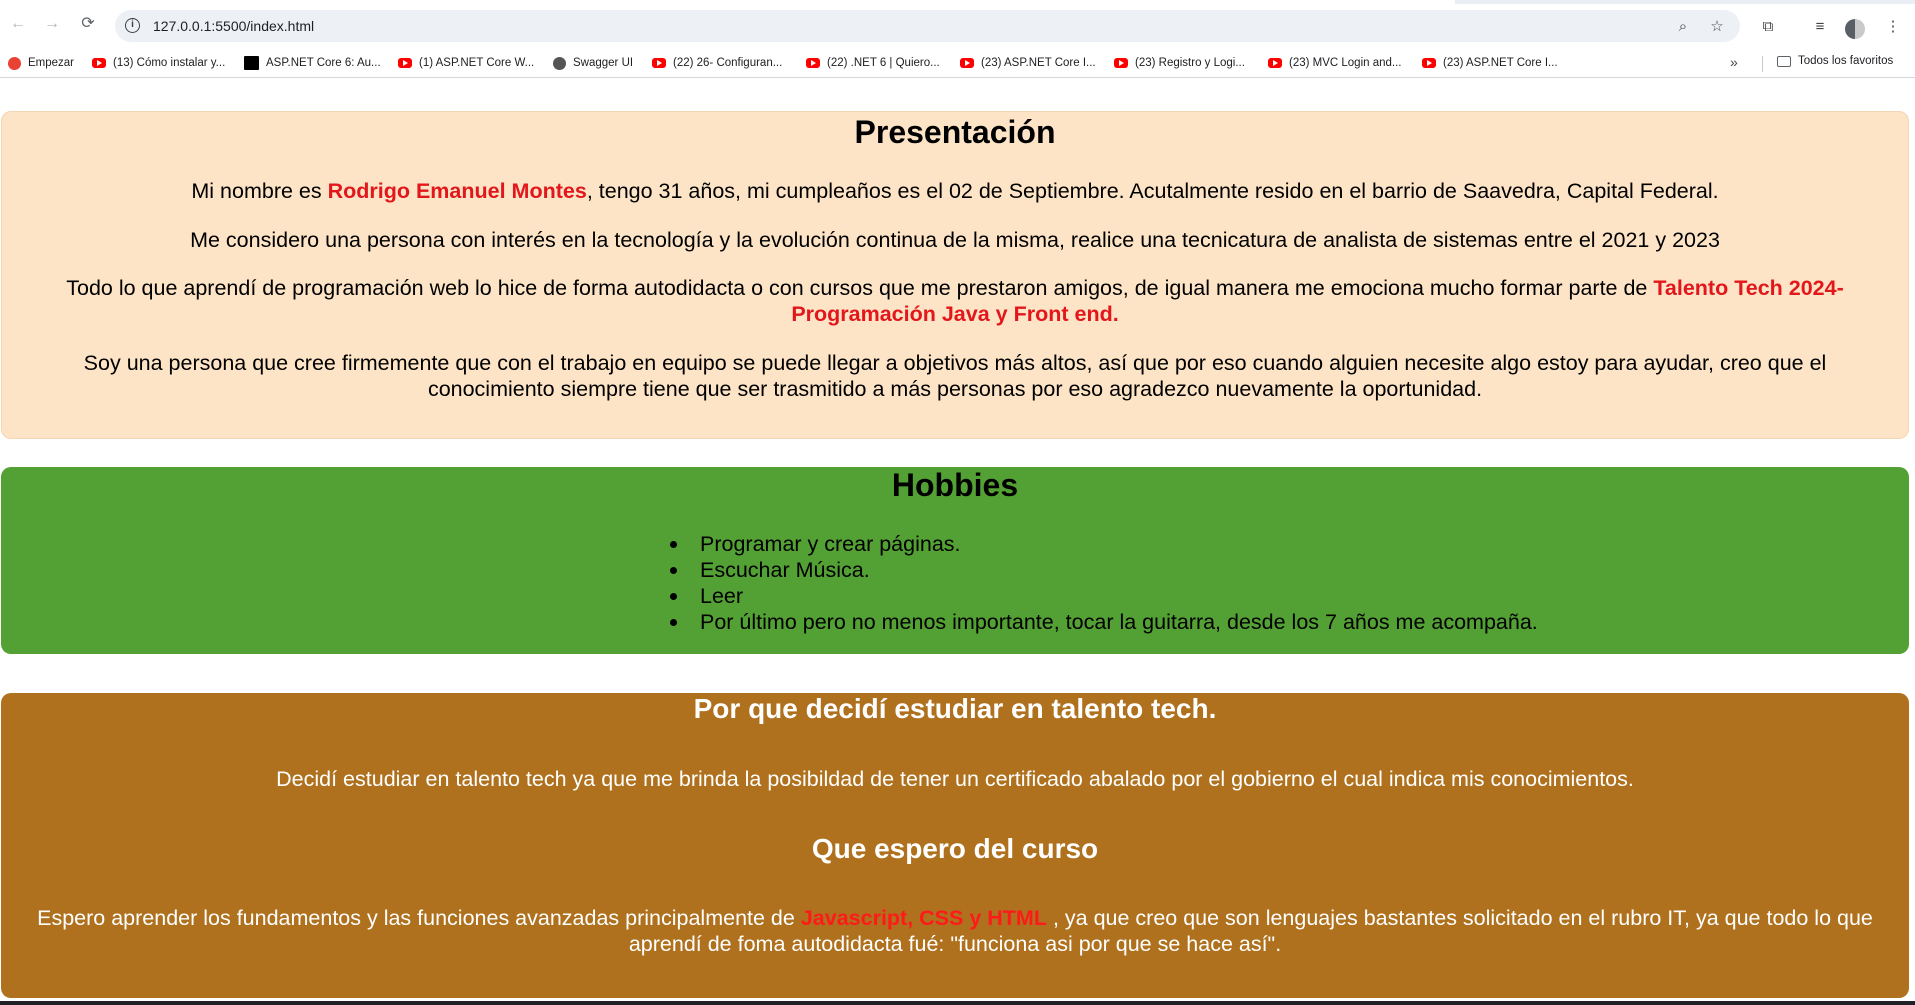 Image resolution: width=1915 pixels, height=1005 pixels. Describe the element at coordinates (1104, 570) in the screenshot. I see `list-item: Escuchar Música.` at that location.